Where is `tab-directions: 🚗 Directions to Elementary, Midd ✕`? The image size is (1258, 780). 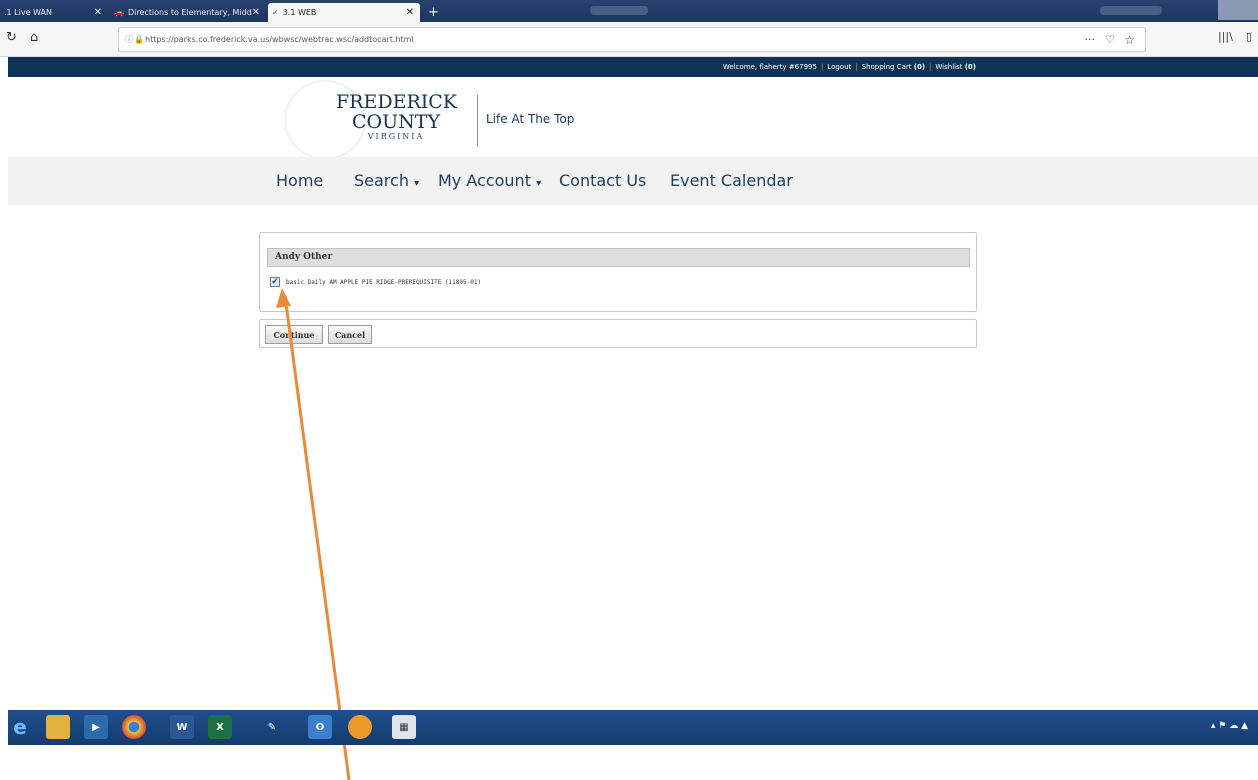
tab-directions: 🚗 Directions to Elementary, Midd ✕ is located at coordinates (188, 12).